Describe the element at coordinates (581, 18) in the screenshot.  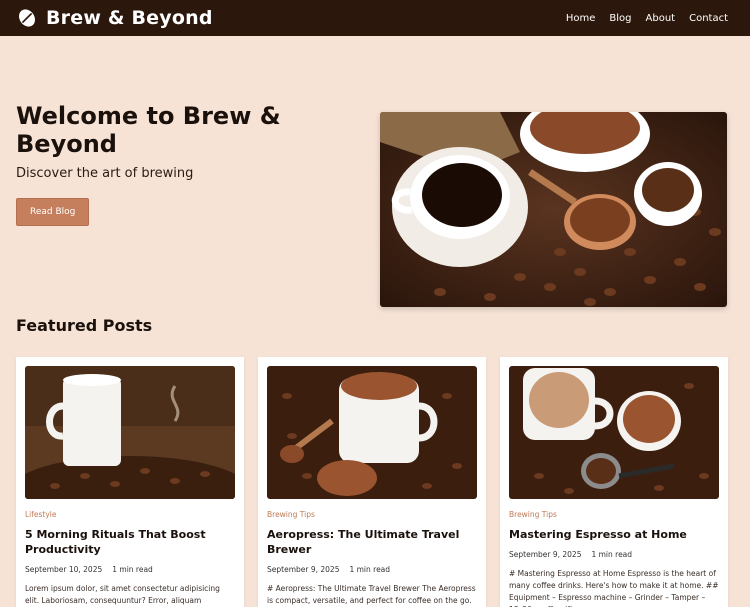
I see `nav-link-home: Home` at that location.